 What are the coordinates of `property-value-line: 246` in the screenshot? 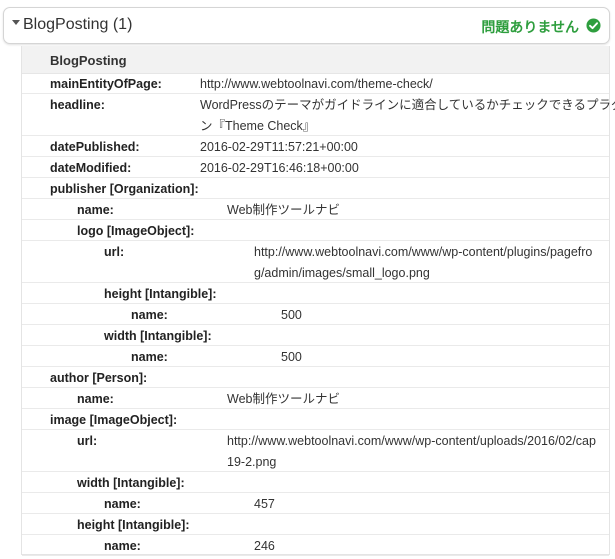 It's located at (264, 546).